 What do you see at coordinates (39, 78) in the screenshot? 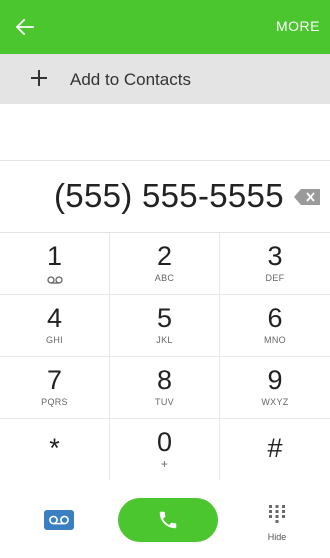
I see `plus-icon` at bounding box center [39, 78].